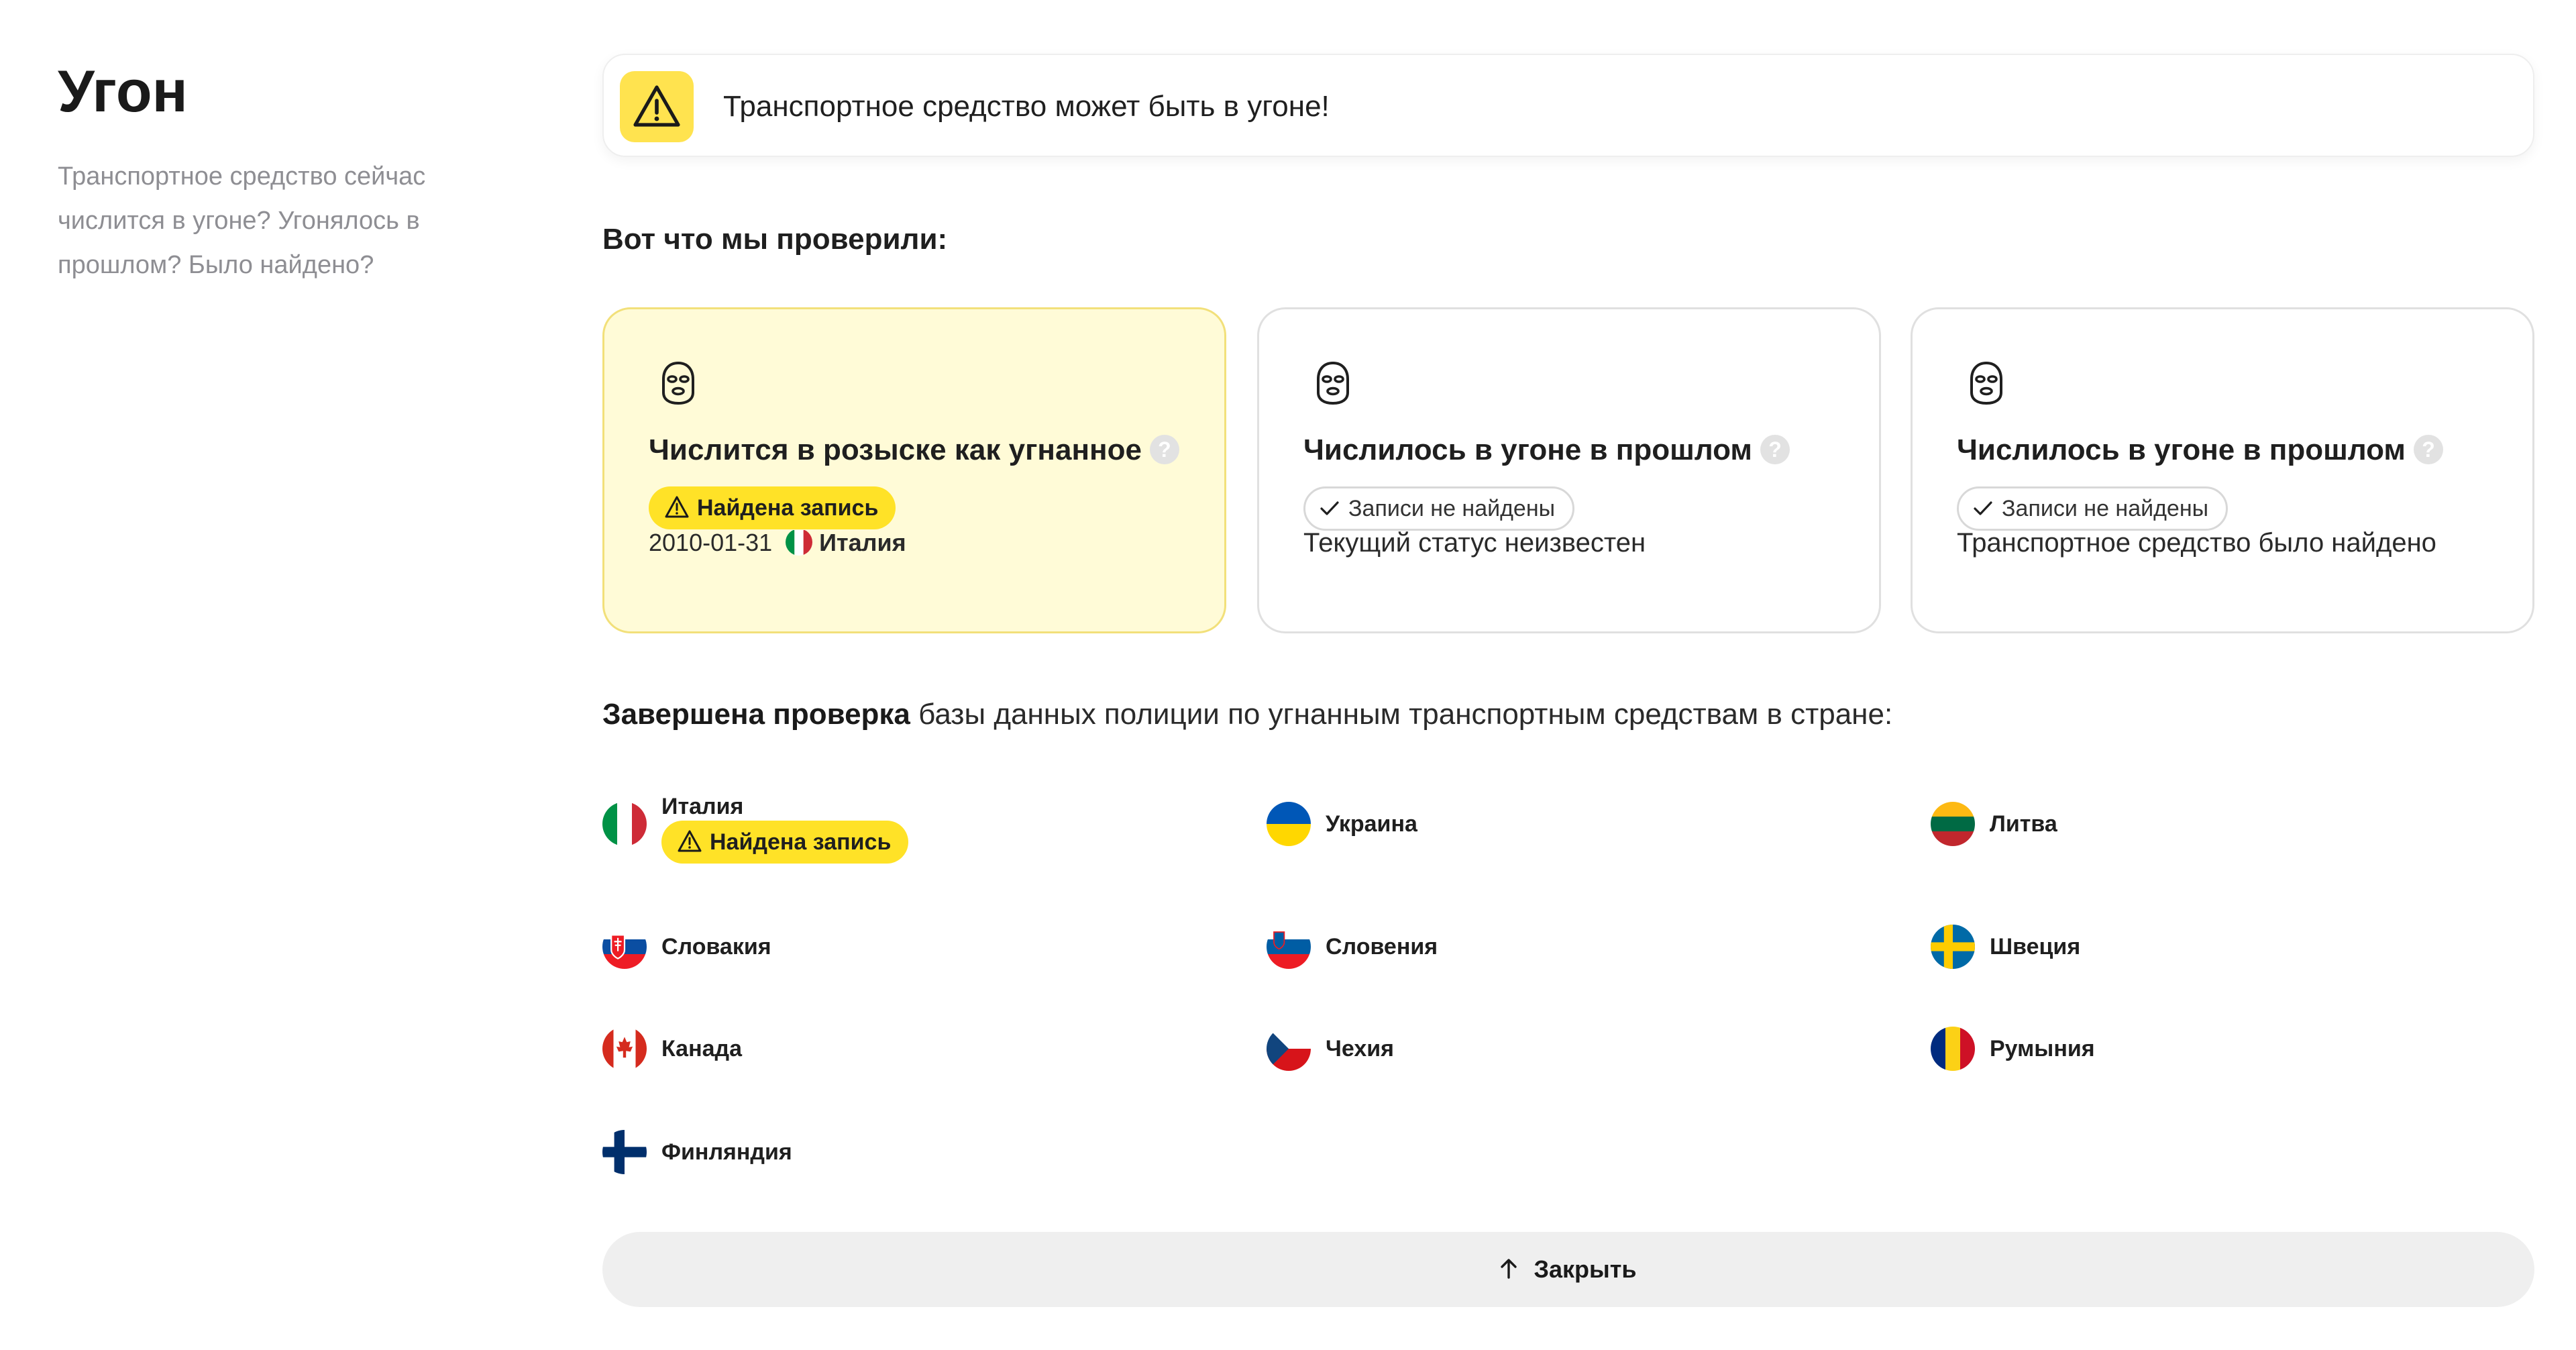 The height and width of the screenshot is (1350, 2576). Describe the element at coordinates (702, 1048) in the screenshot. I see `country-name: Канада` at that location.